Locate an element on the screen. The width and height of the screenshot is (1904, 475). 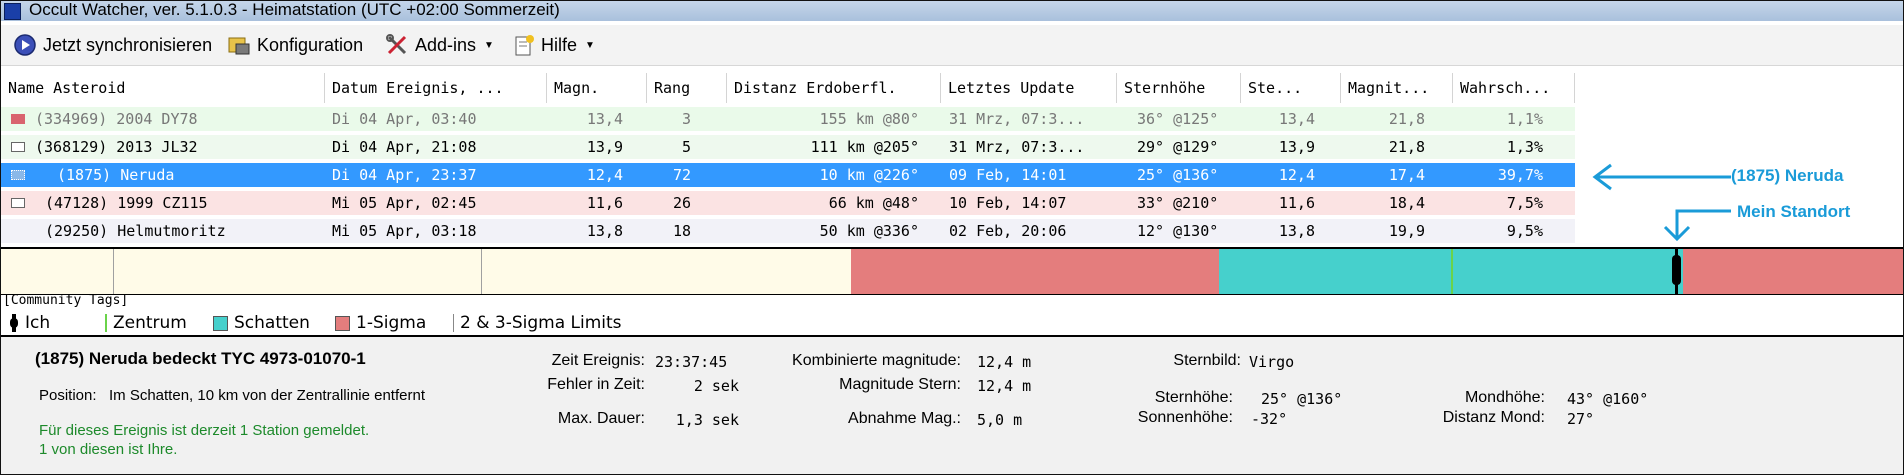
path-timeline is located at coordinates (952, 271).